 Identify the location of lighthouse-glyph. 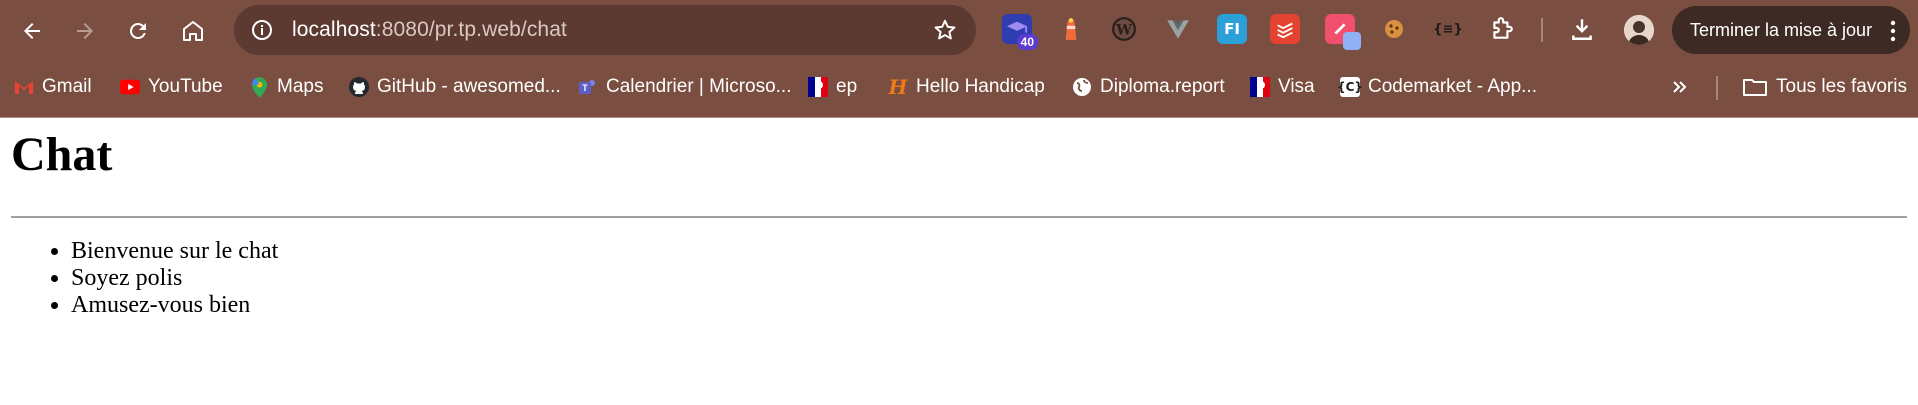
(1071, 29).